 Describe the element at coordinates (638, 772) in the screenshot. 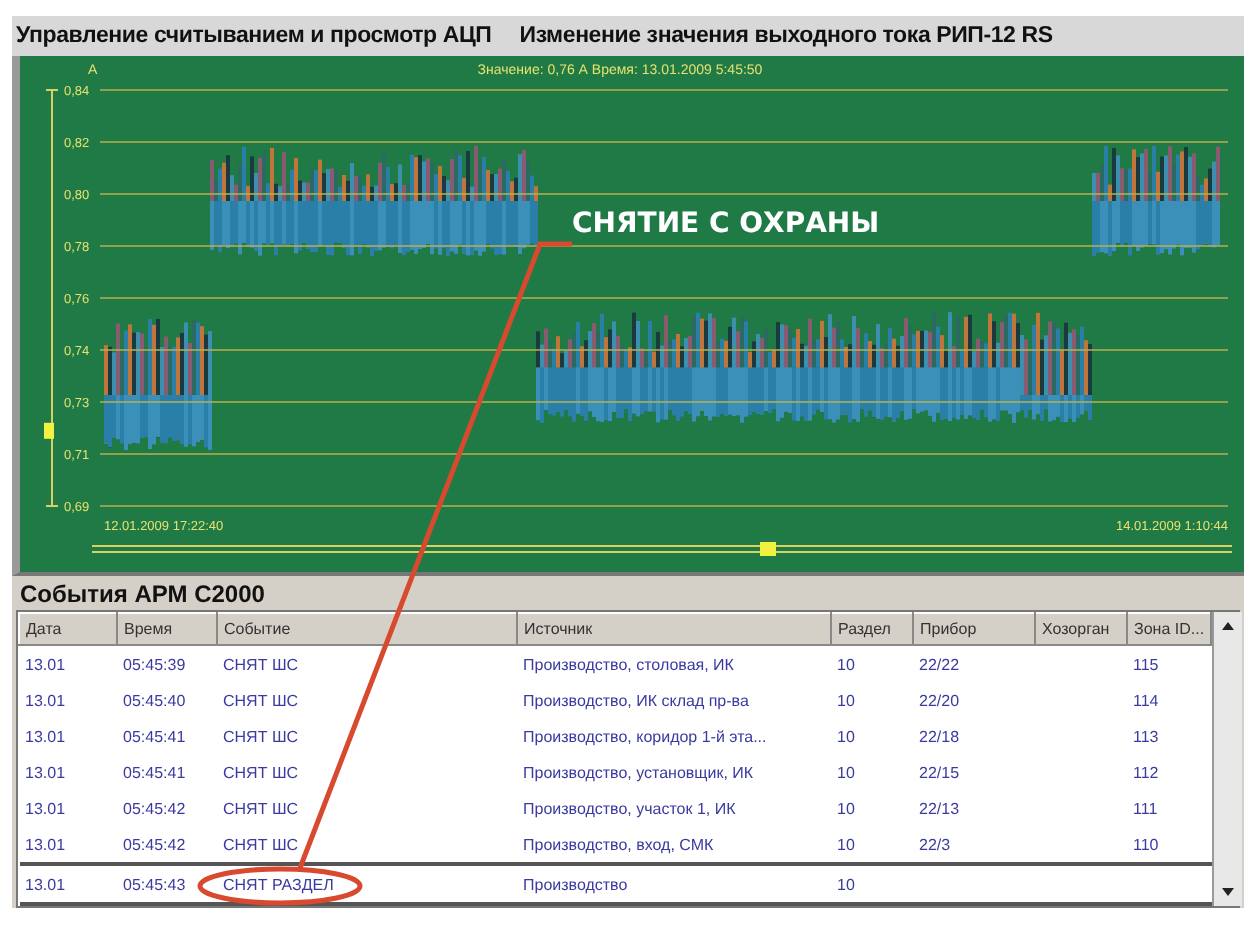

I see `table-cell: Производство, установщик, ИК` at that location.